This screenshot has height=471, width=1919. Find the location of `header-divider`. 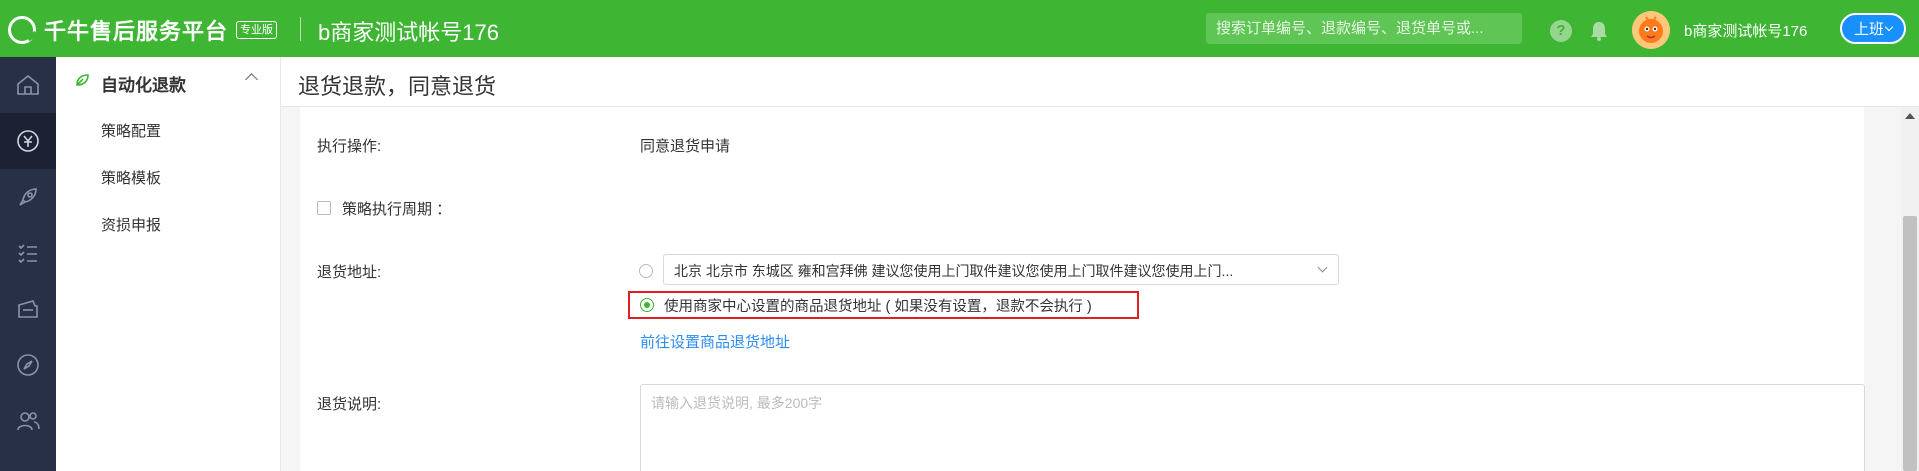

header-divider is located at coordinates (300, 29).